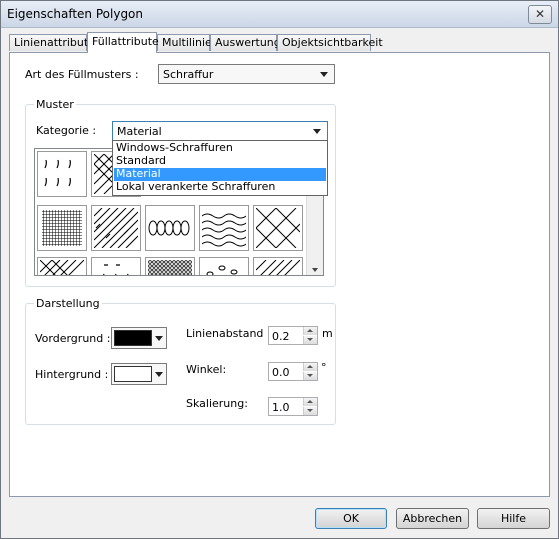  What do you see at coordinates (220, 131) in the screenshot?
I see `category-select: Material` at bounding box center [220, 131].